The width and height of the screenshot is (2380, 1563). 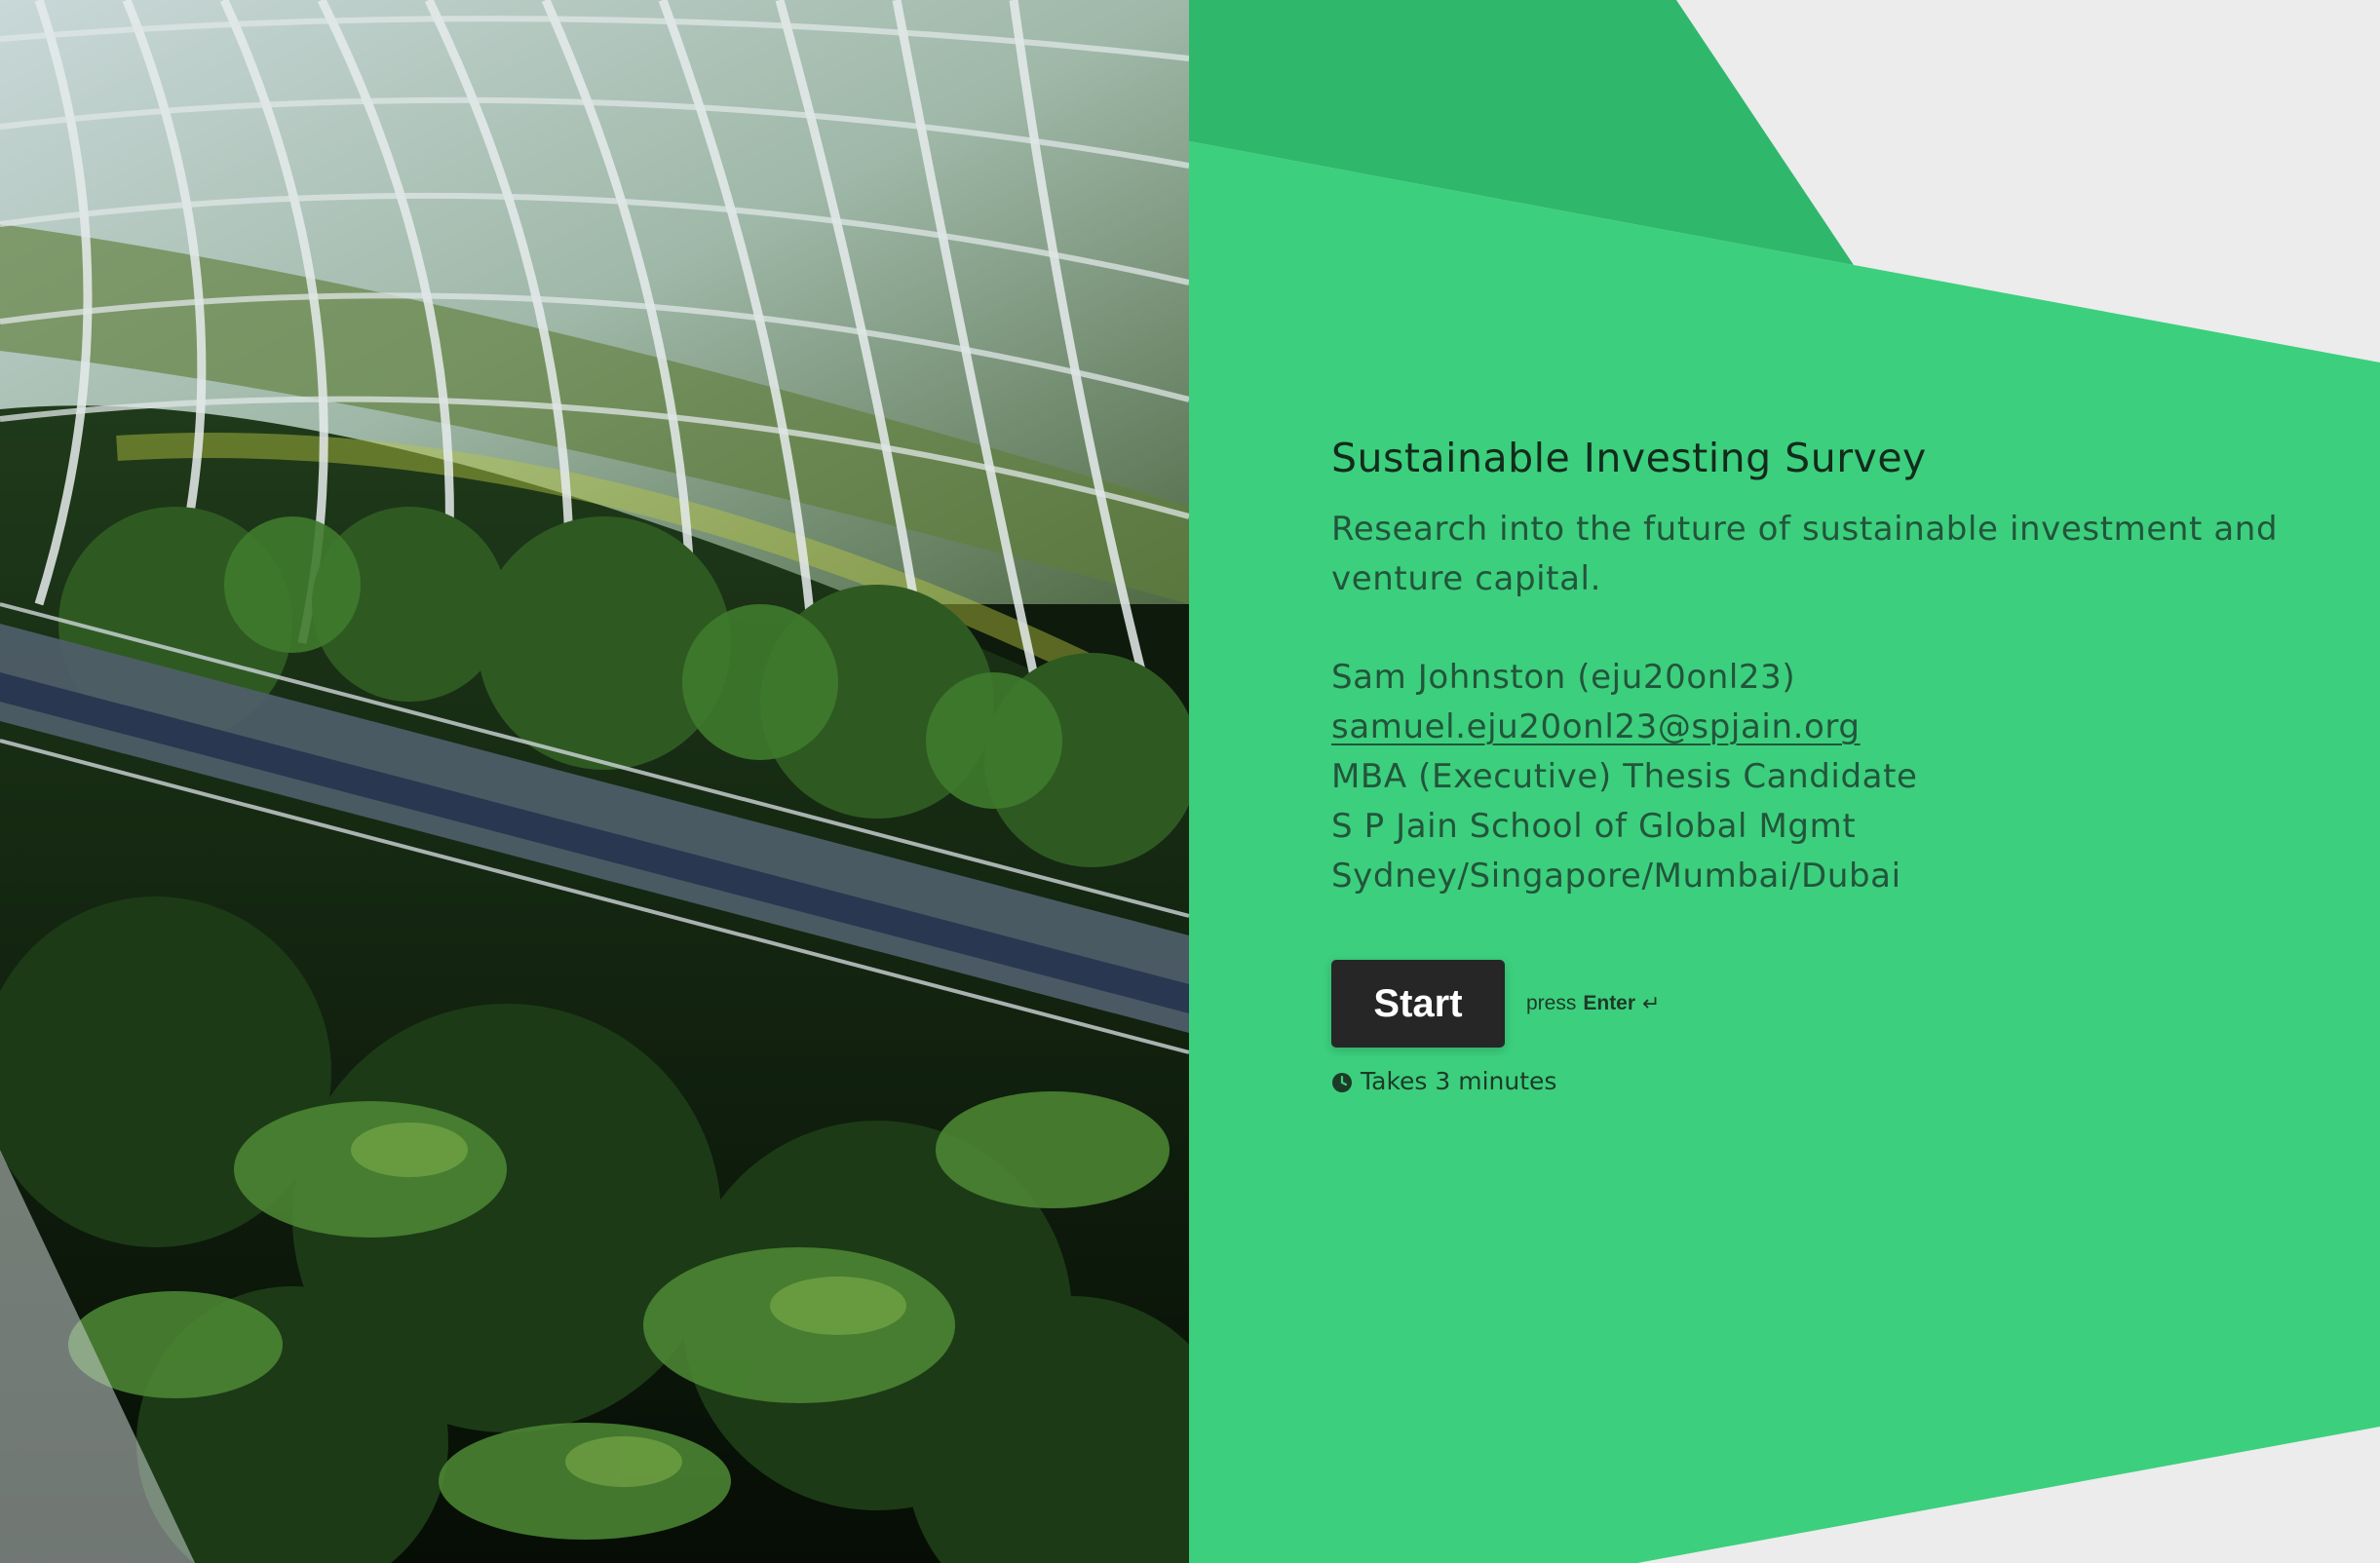 What do you see at coordinates (1596, 727) in the screenshot?
I see `author-email-link: samuel.eju20onl23@spjain.org` at bounding box center [1596, 727].